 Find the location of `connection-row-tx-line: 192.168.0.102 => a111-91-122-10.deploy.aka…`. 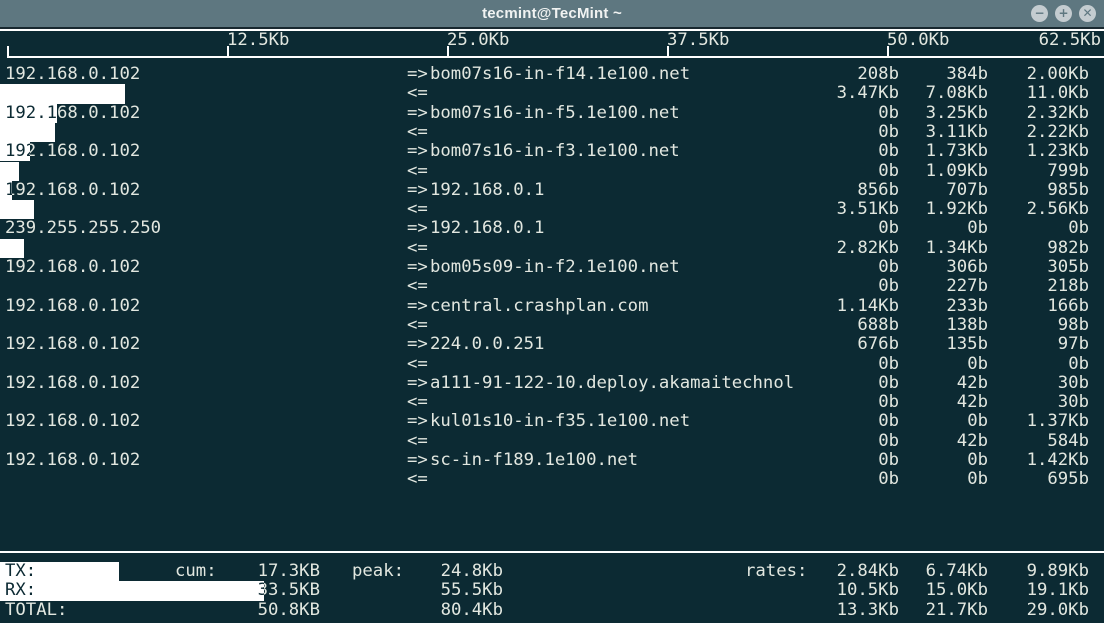

connection-row-tx-line: 192.168.0.102 => a111-91-122-10.deploy.aka… is located at coordinates (552, 382).